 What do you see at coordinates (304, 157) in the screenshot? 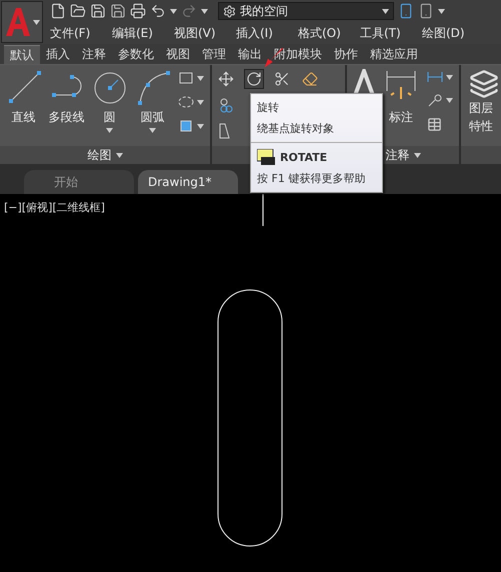
I see `command-name: ROTATE` at bounding box center [304, 157].